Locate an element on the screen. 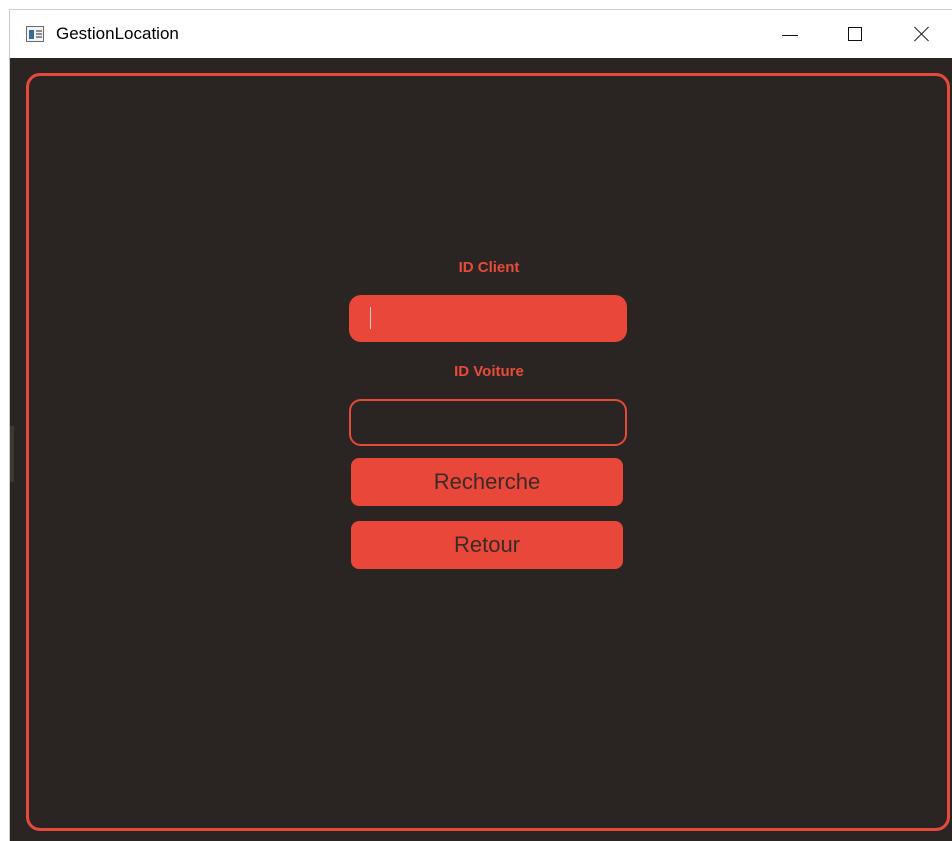 This screenshot has width=952, height=841. back-button: Retour is located at coordinates (487, 545).